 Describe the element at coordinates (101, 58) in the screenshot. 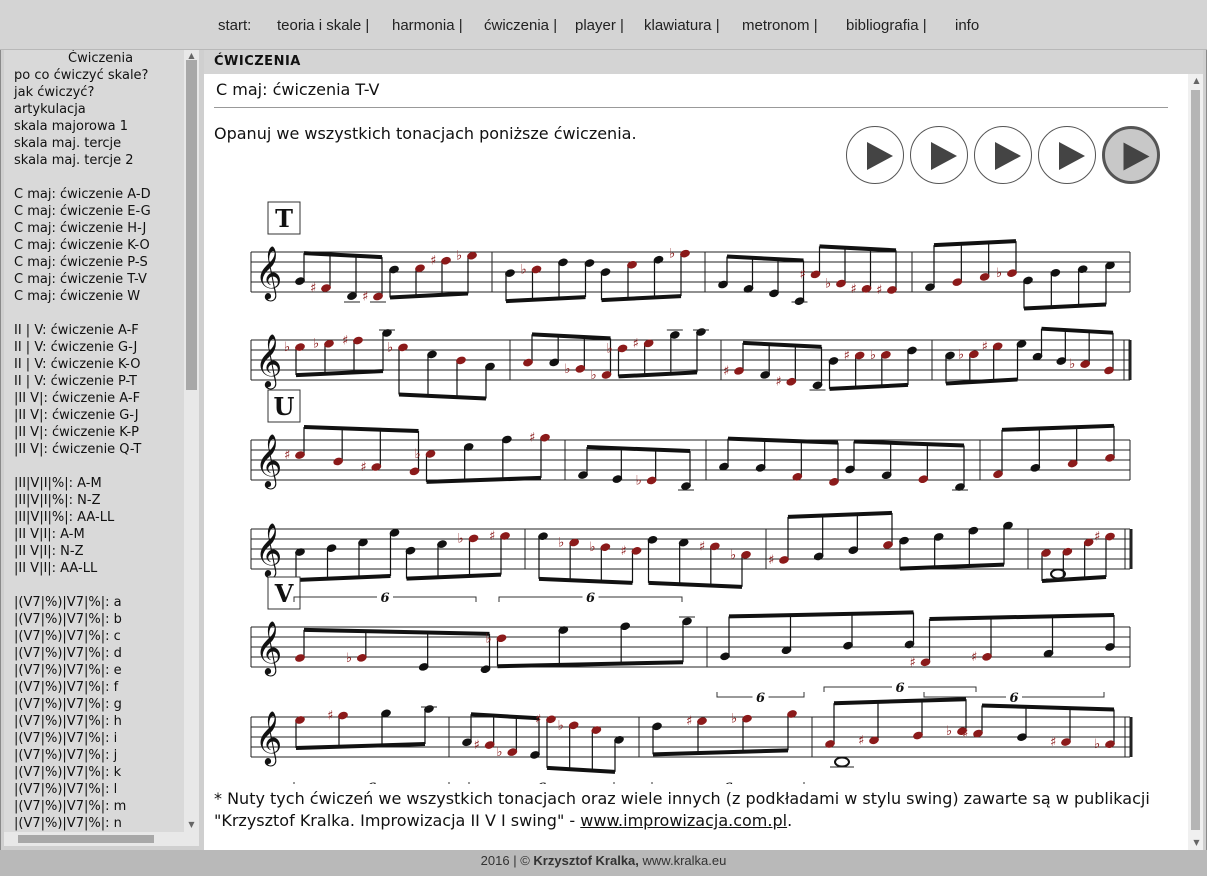

I see `sidebar-heading: Ćwiczenia` at that location.